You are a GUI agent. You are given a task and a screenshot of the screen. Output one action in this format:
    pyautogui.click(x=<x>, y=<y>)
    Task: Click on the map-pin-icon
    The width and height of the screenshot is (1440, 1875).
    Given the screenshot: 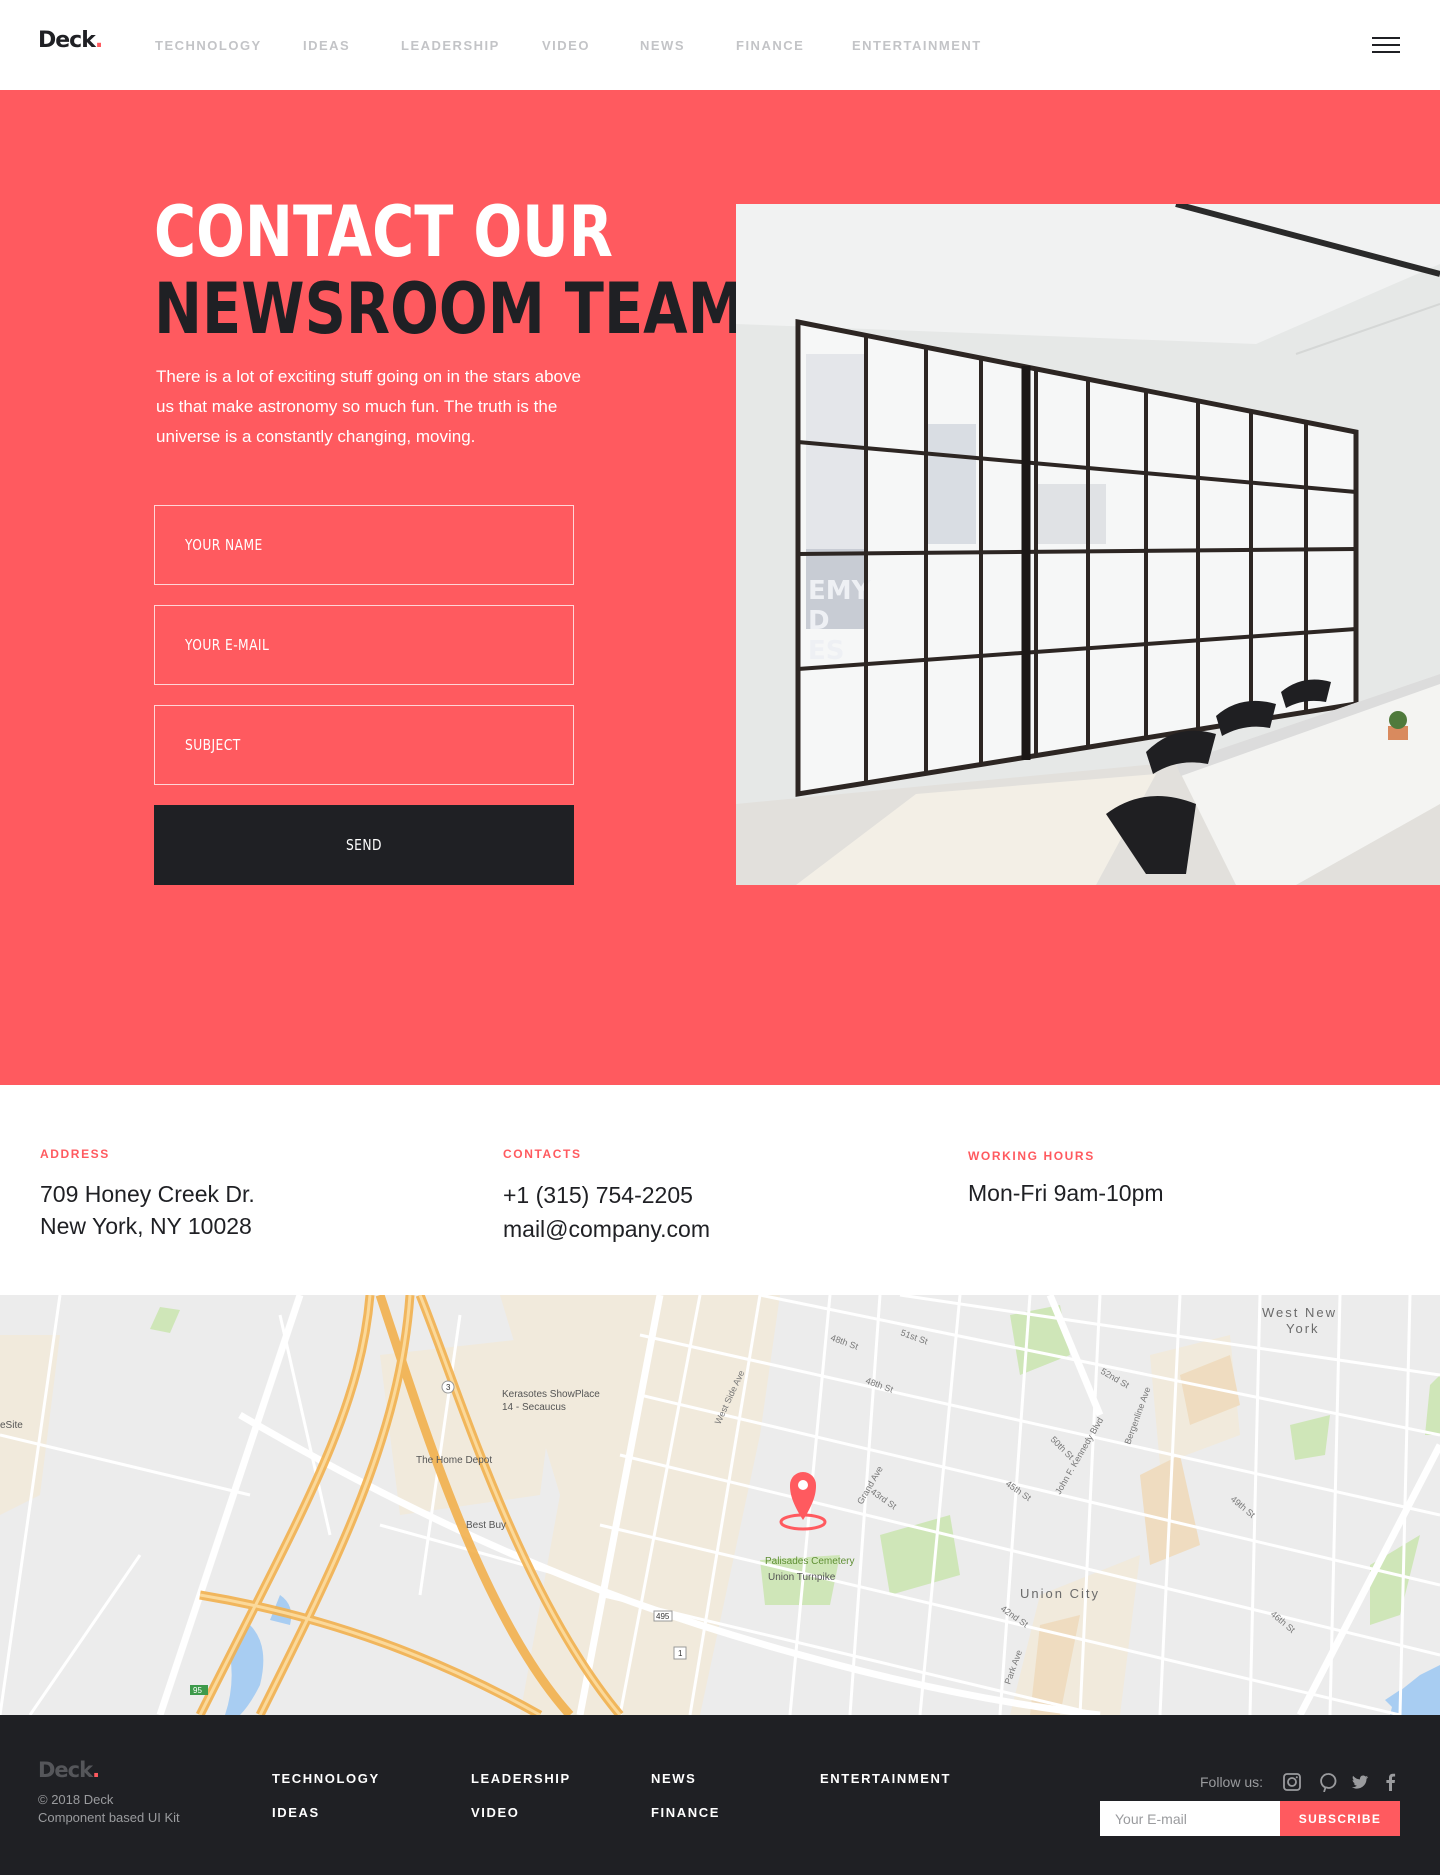 What is the action you would take?
    pyautogui.click(x=803, y=1501)
    